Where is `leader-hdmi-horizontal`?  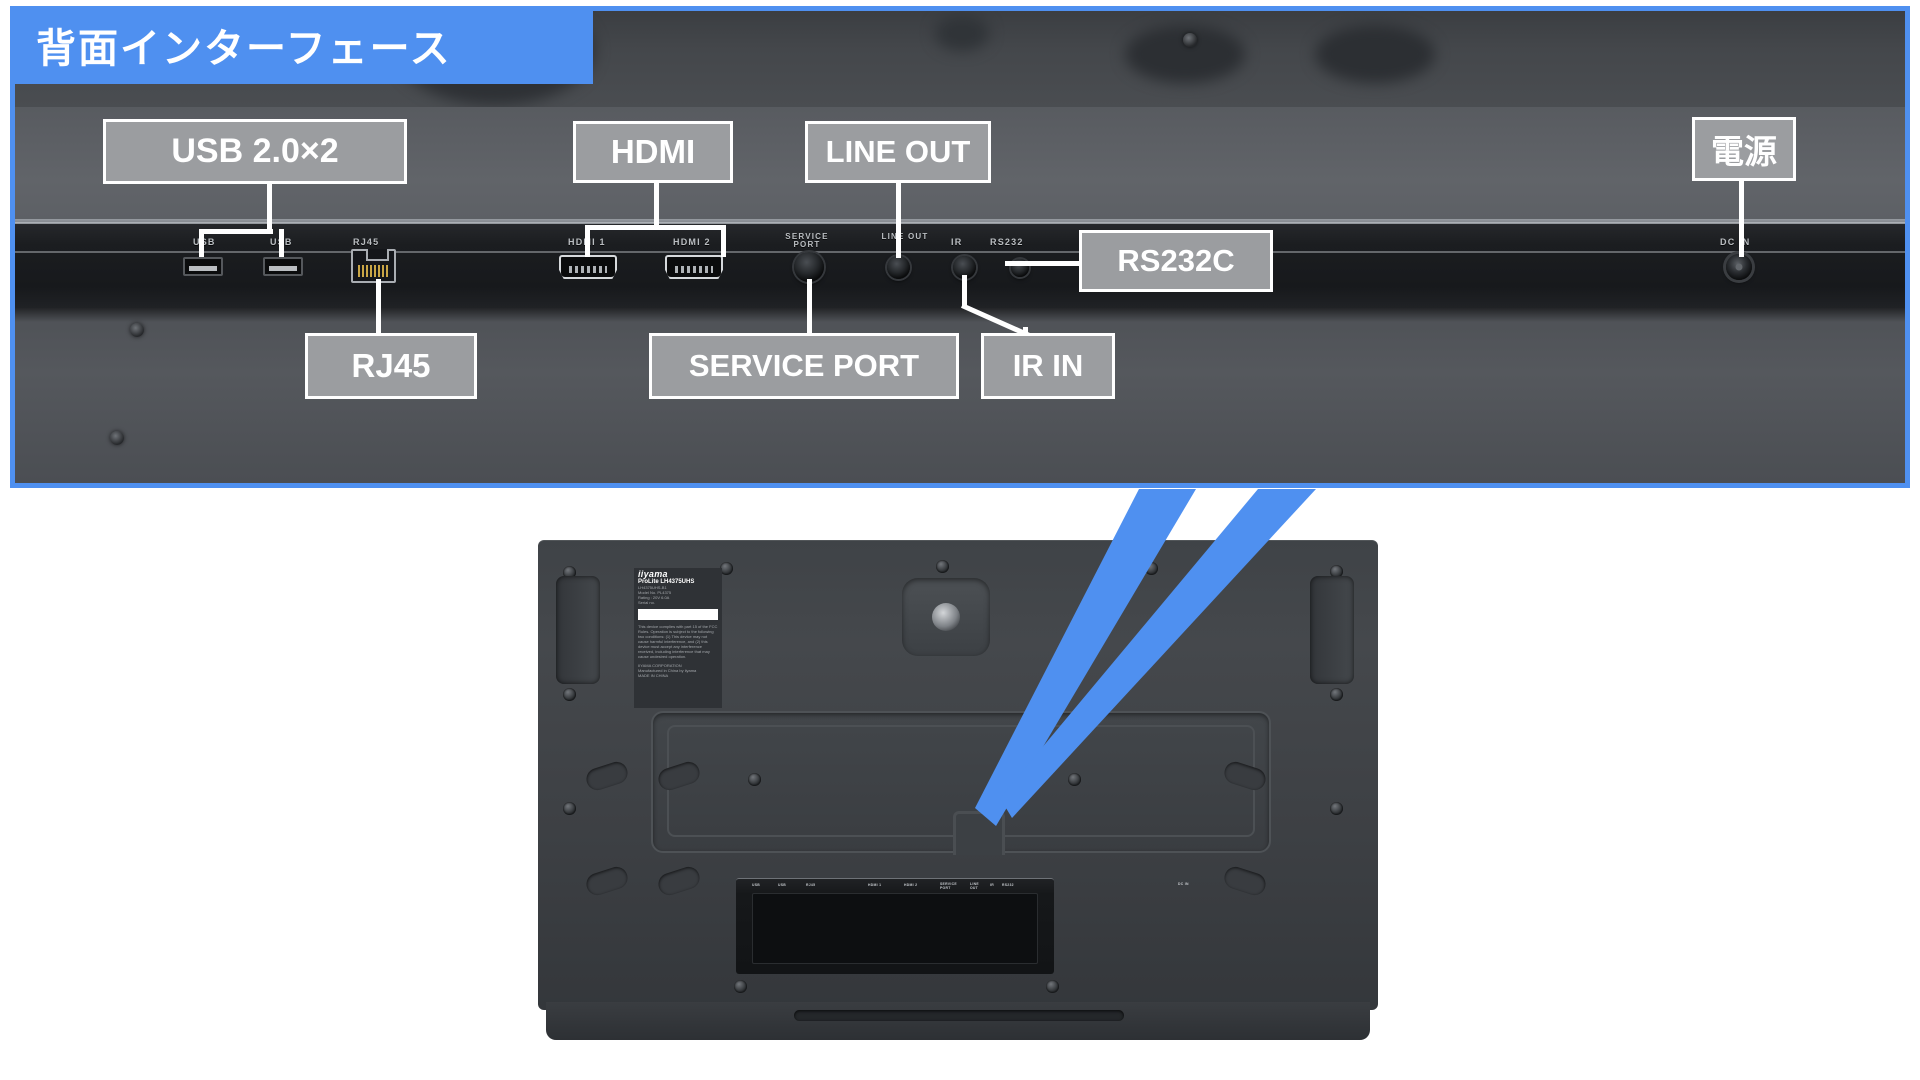 leader-hdmi-horizontal is located at coordinates (655, 227).